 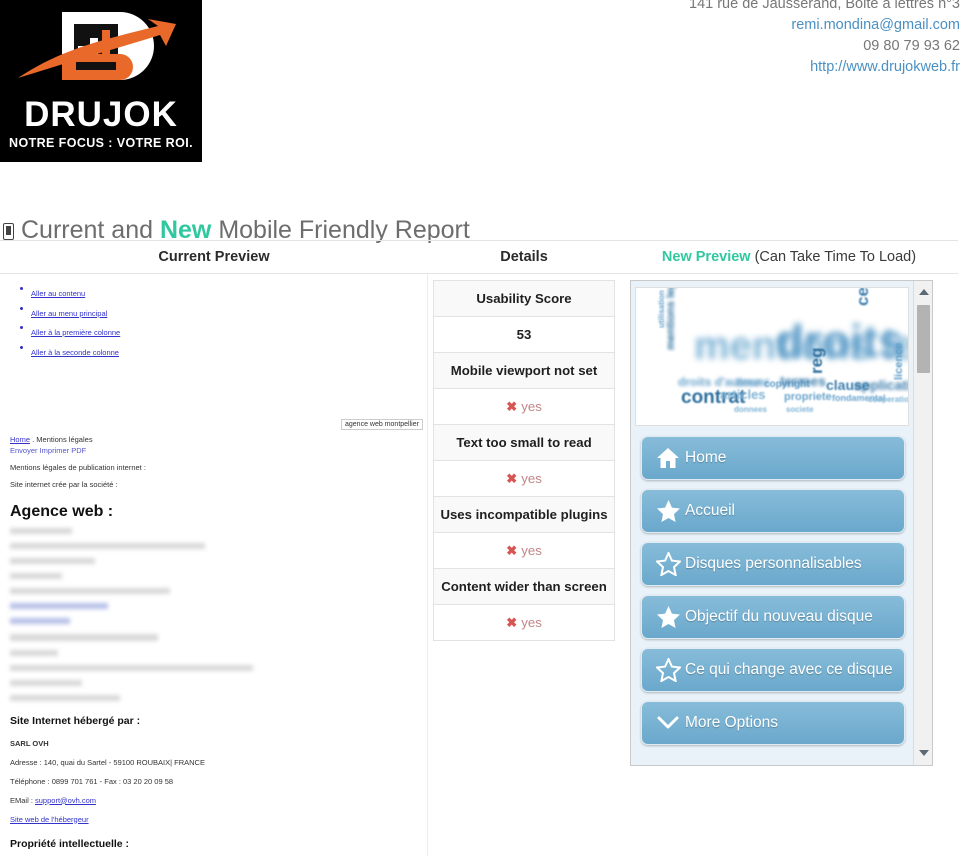 I want to click on table-row: Uses incompatible plugins, so click(x=524, y=515).